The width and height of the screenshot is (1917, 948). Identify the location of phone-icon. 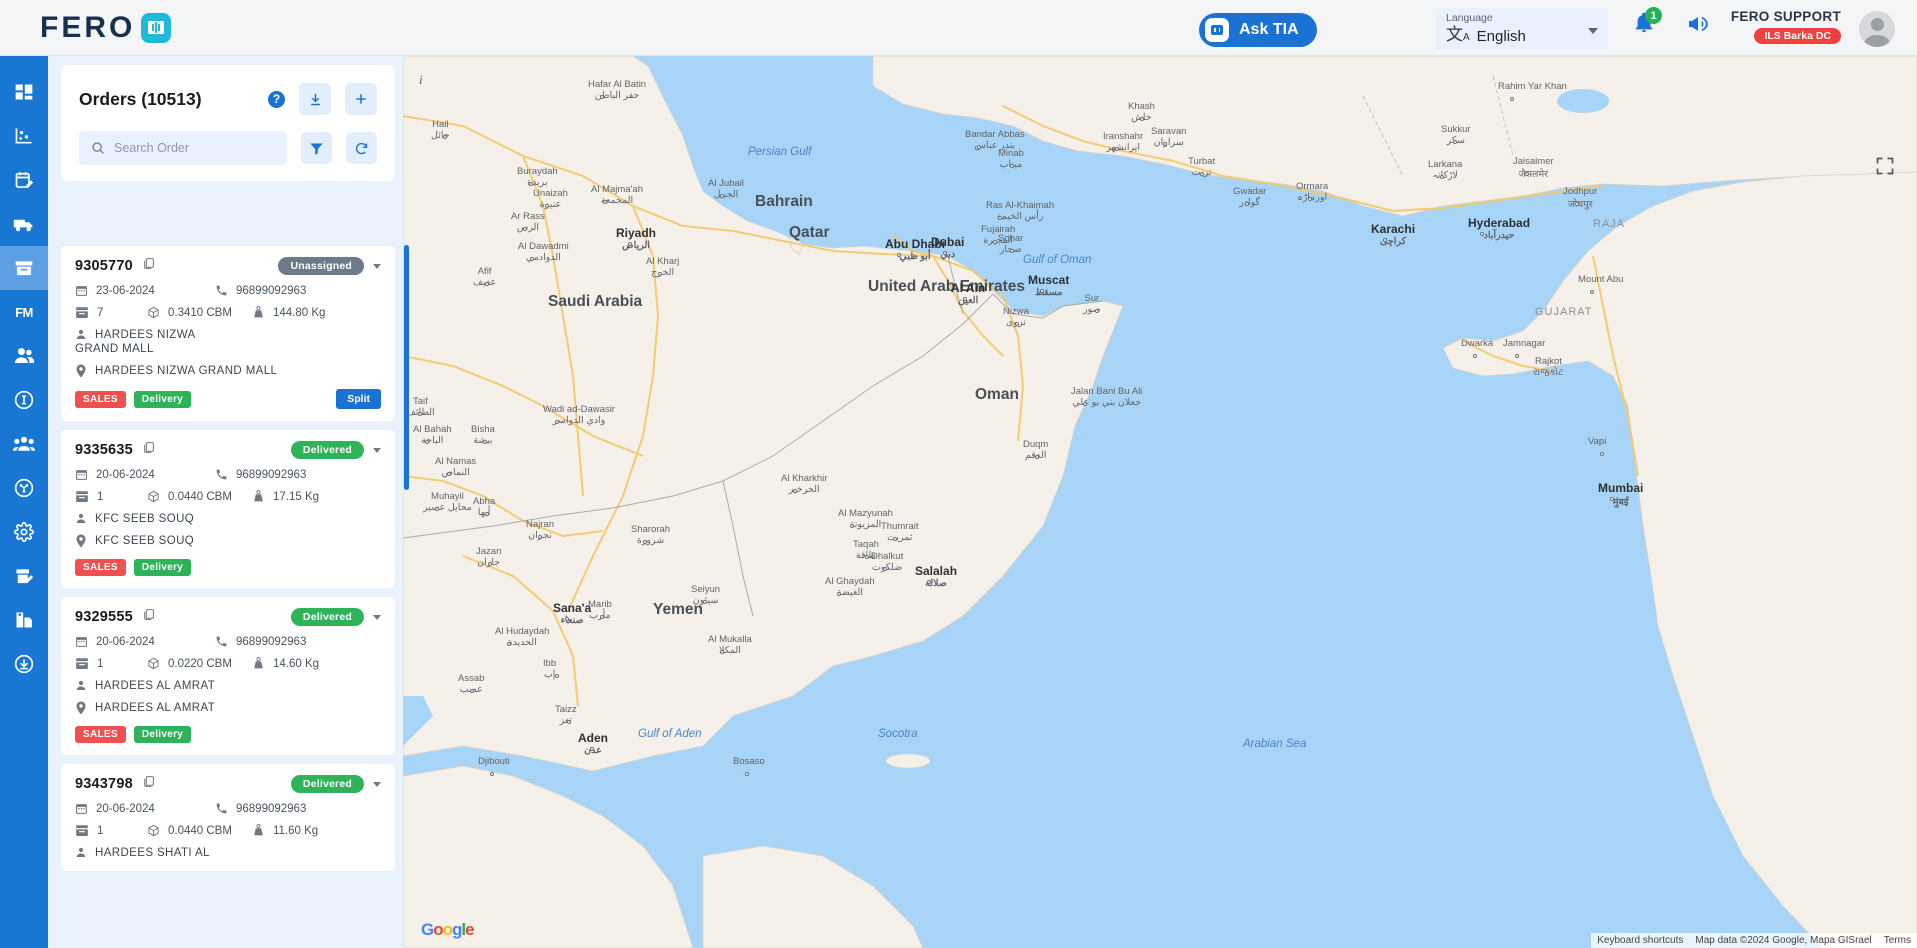
(221, 474).